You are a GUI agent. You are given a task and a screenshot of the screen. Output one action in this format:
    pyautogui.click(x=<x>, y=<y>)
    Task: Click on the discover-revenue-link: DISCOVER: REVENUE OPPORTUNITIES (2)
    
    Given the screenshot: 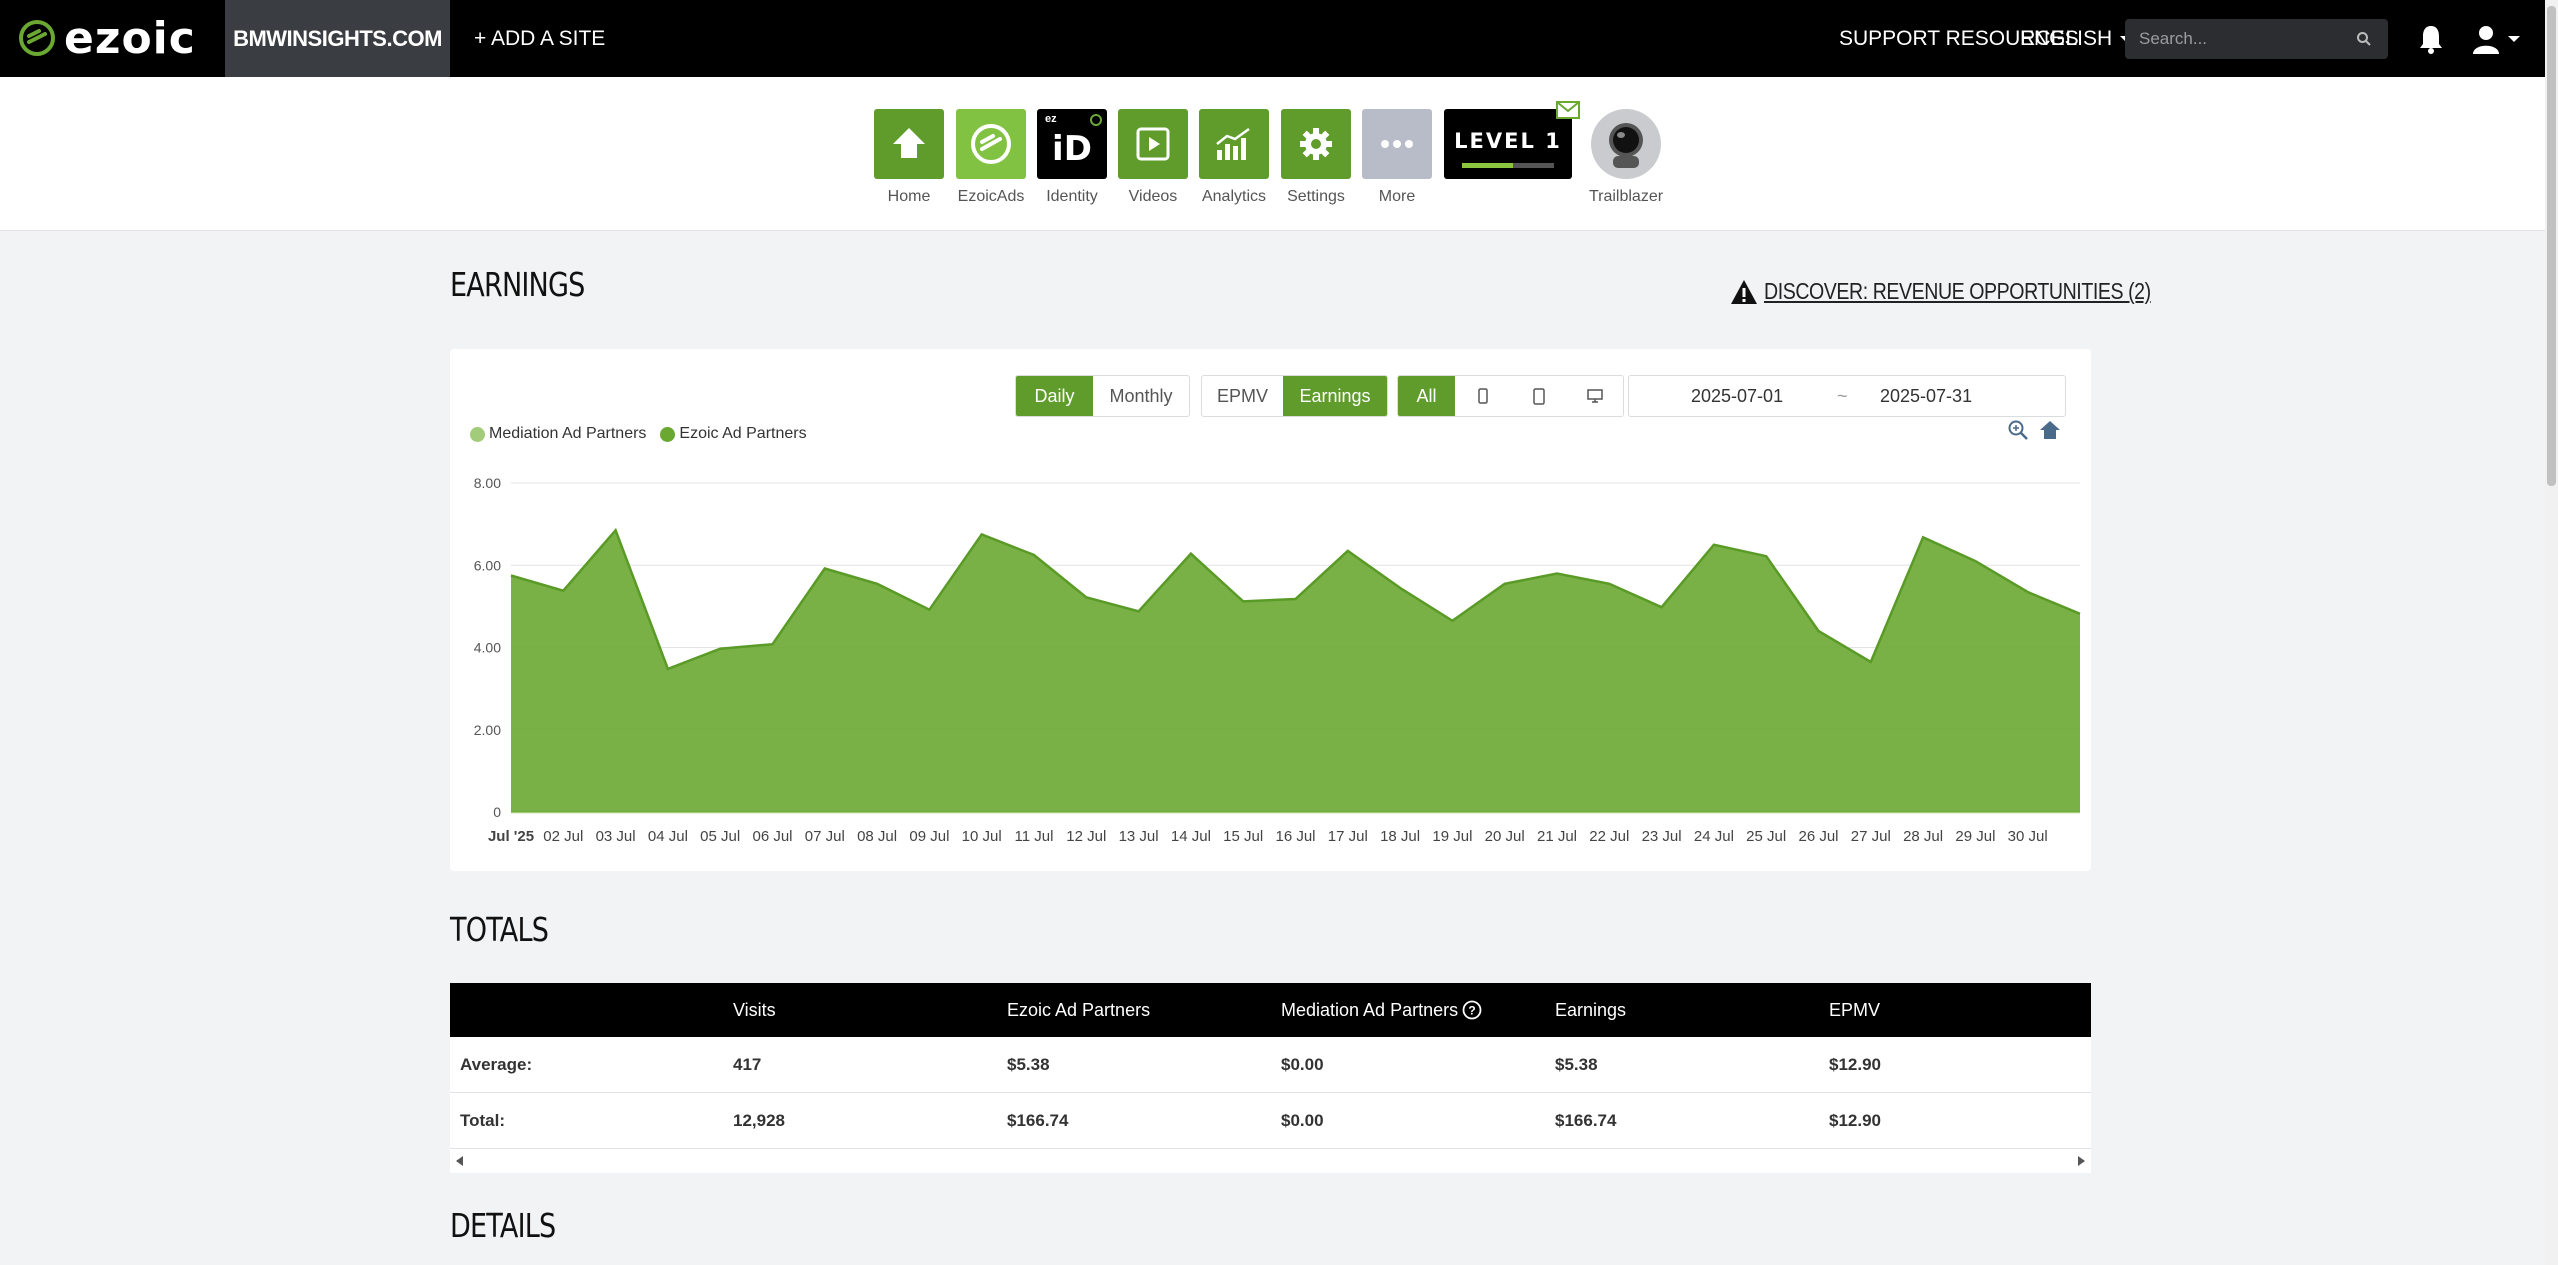 What is the action you would take?
    pyautogui.click(x=1974, y=291)
    